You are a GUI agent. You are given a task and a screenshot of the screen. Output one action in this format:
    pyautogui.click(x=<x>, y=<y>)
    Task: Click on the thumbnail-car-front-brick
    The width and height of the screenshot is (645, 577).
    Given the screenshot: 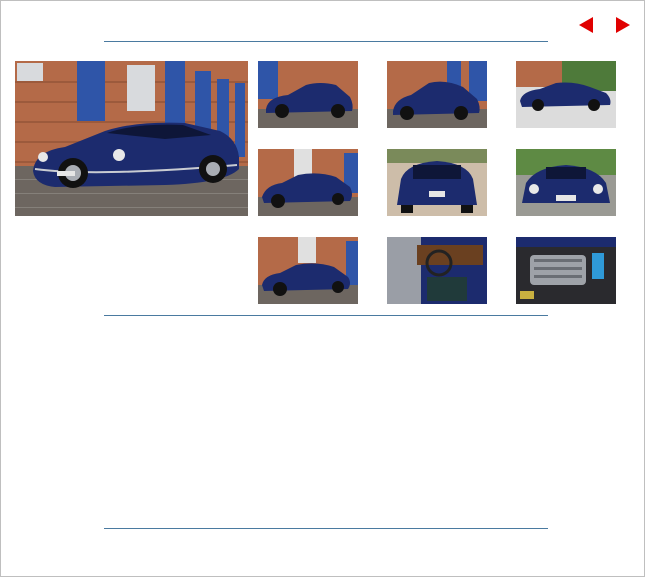 What is the action you would take?
    pyautogui.click(x=308, y=182)
    